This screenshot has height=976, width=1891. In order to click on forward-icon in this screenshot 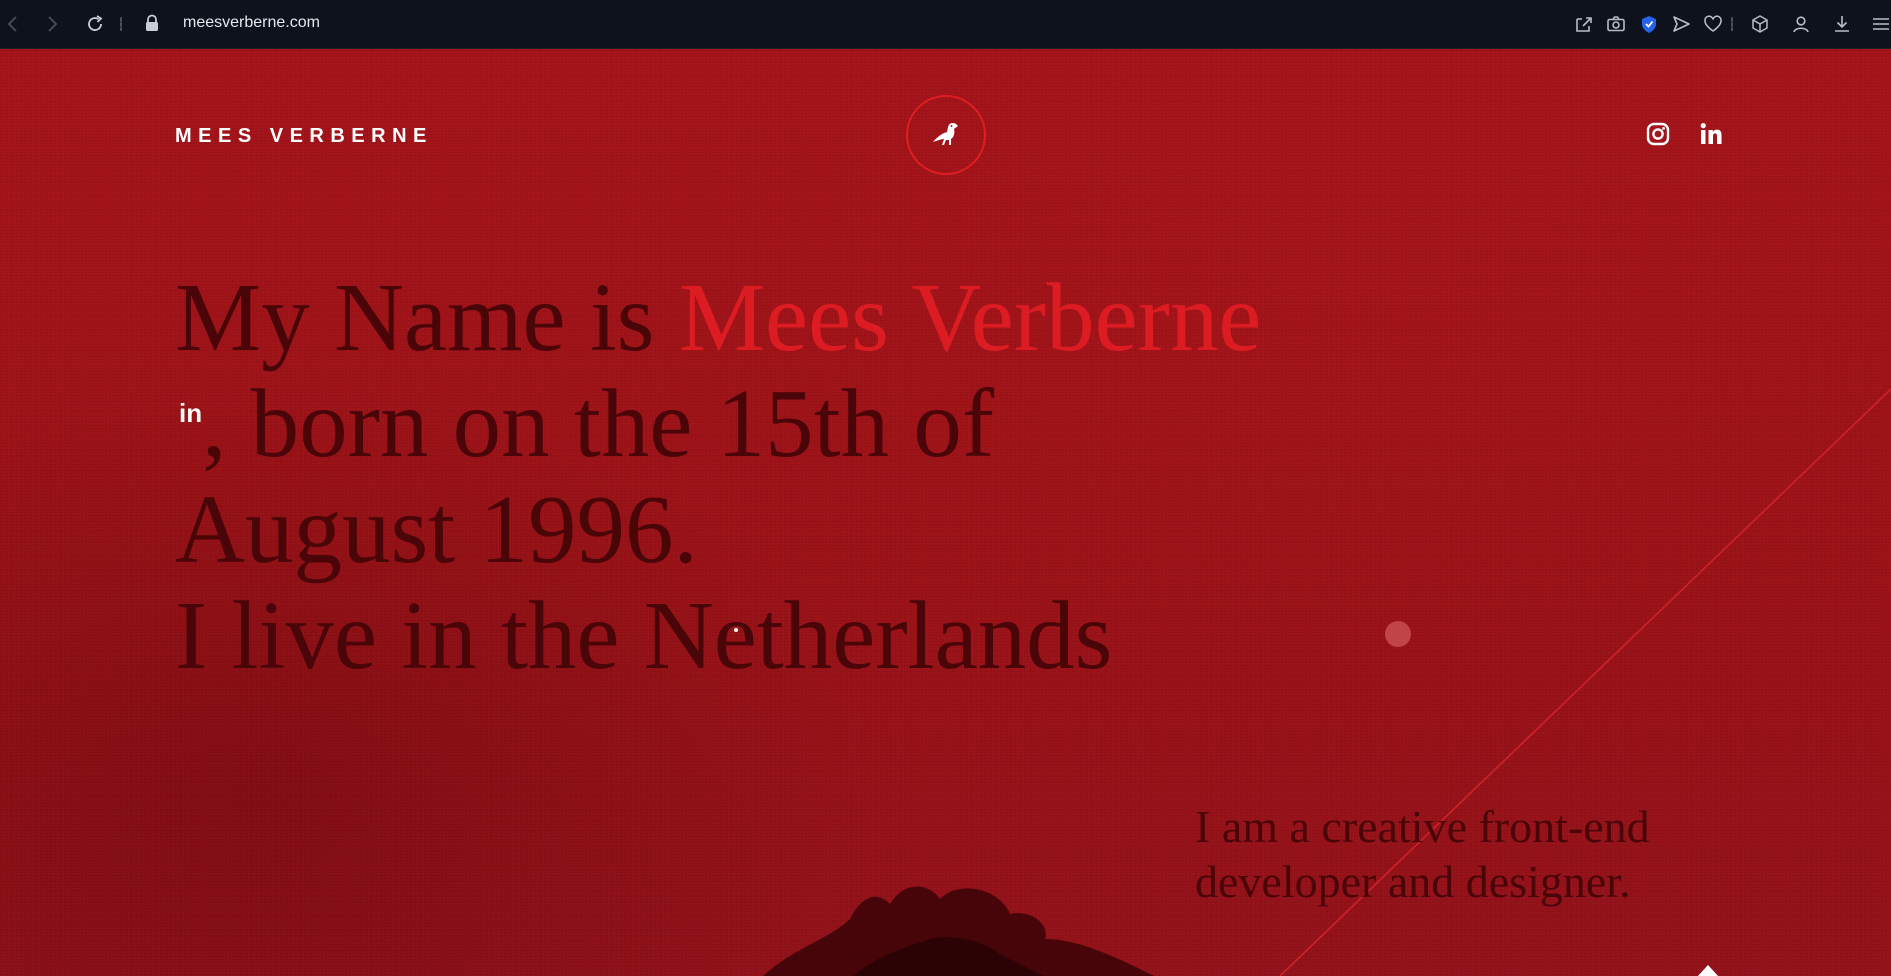, I will do `click(52, 24)`.